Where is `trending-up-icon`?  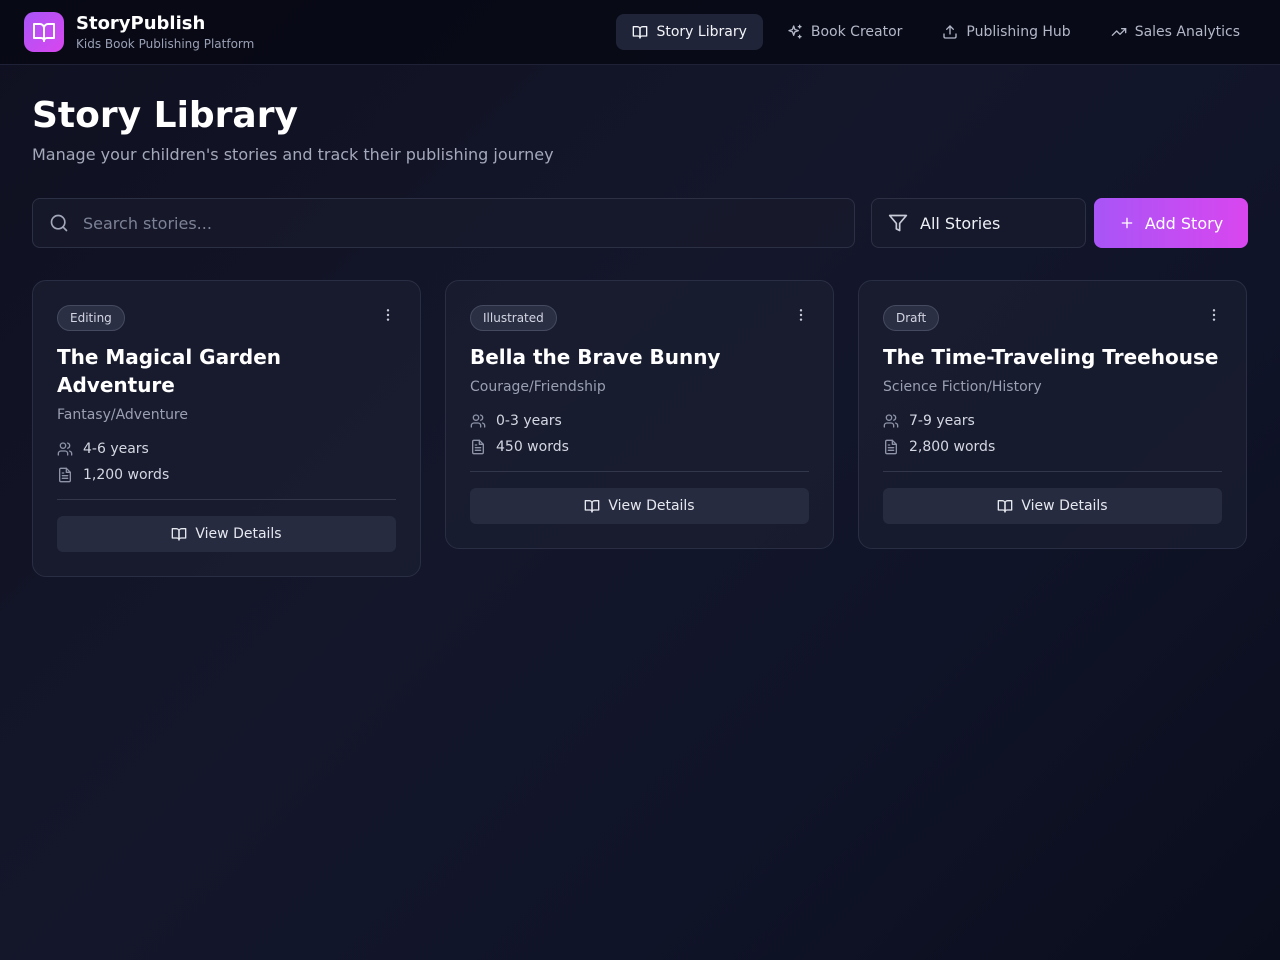
trending-up-icon is located at coordinates (1119, 31).